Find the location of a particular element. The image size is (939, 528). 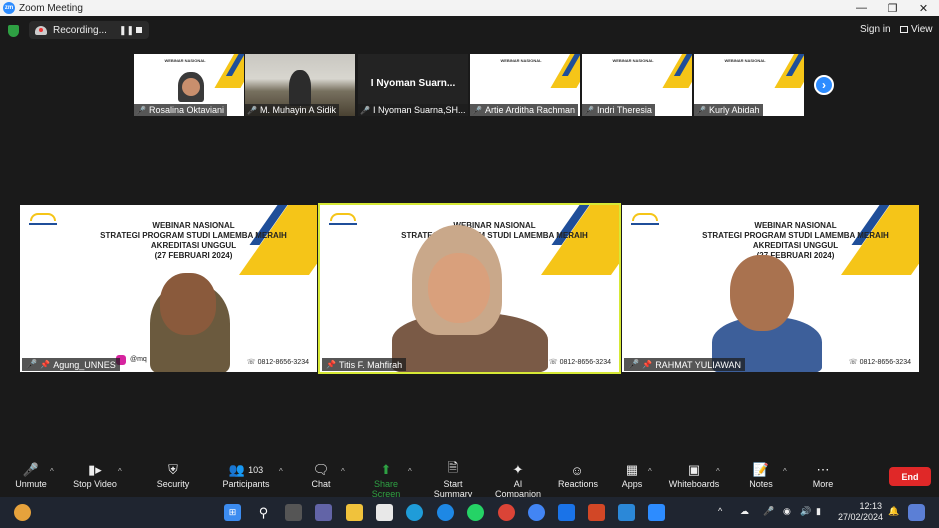

zoom-logo-icon: zm is located at coordinates (9, 8).